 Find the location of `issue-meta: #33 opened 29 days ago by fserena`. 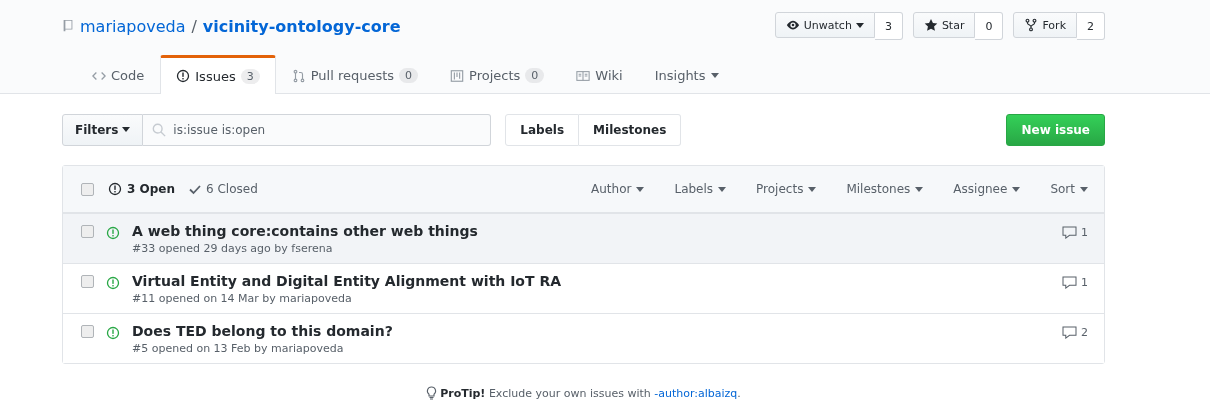

issue-meta: #33 opened 29 days ago by fserena is located at coordinates (233, 248).